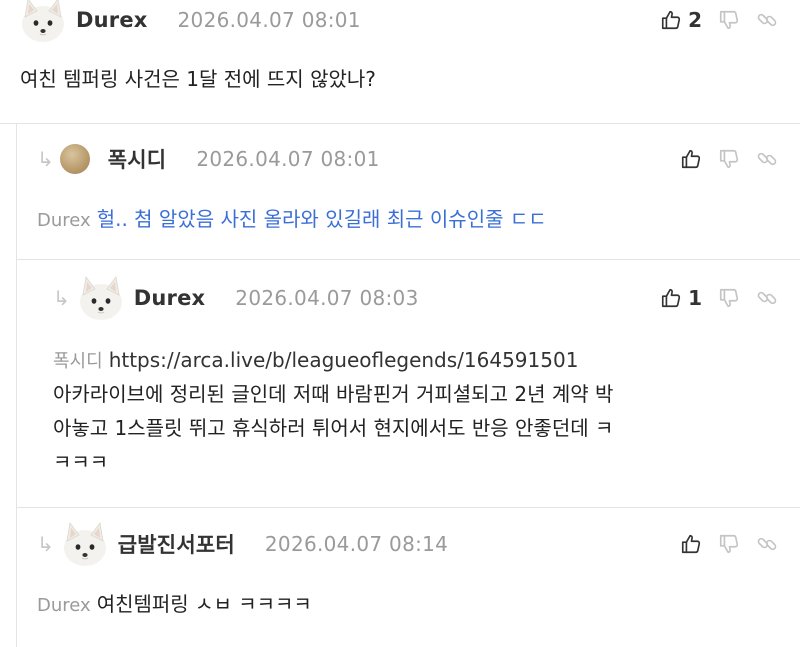  I want to click on comment-date: 2026.04.07 08:14, so click(356, 544).